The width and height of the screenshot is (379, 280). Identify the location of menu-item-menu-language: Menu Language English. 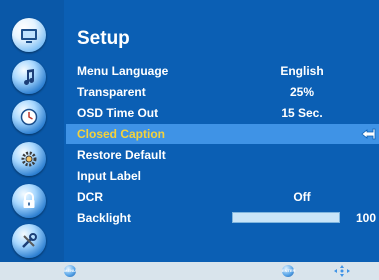
(222, 71).